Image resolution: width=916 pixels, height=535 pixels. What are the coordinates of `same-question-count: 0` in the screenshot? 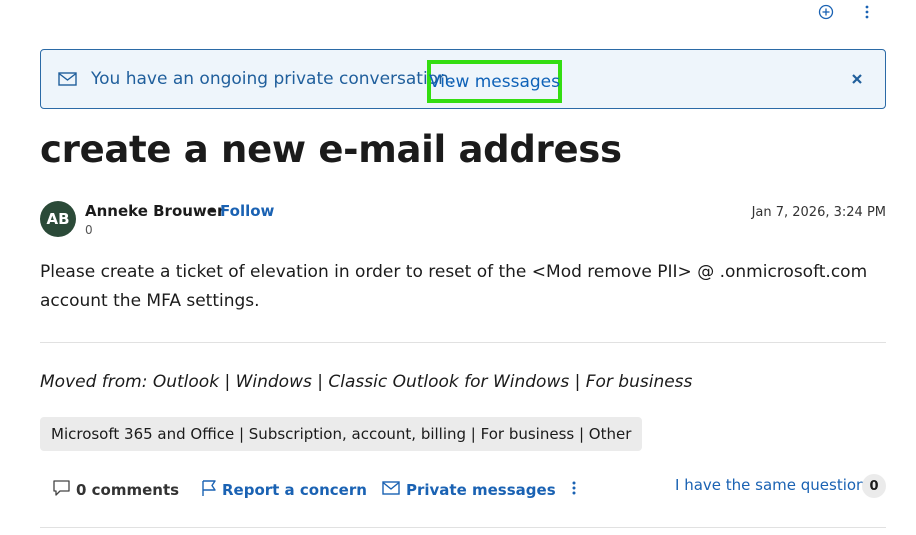 It's located at (874, 486).